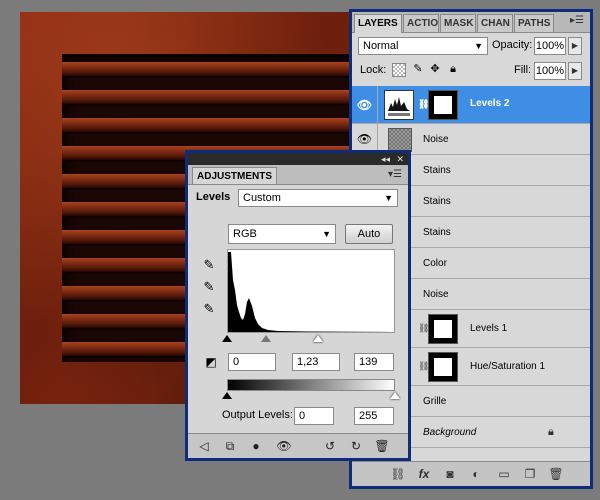 The image size is (600, 500). Describe the element at coordinates (298, 159) in the screenshot. I see `adjustments-titlebar: ◂◂ ✕` at that location.